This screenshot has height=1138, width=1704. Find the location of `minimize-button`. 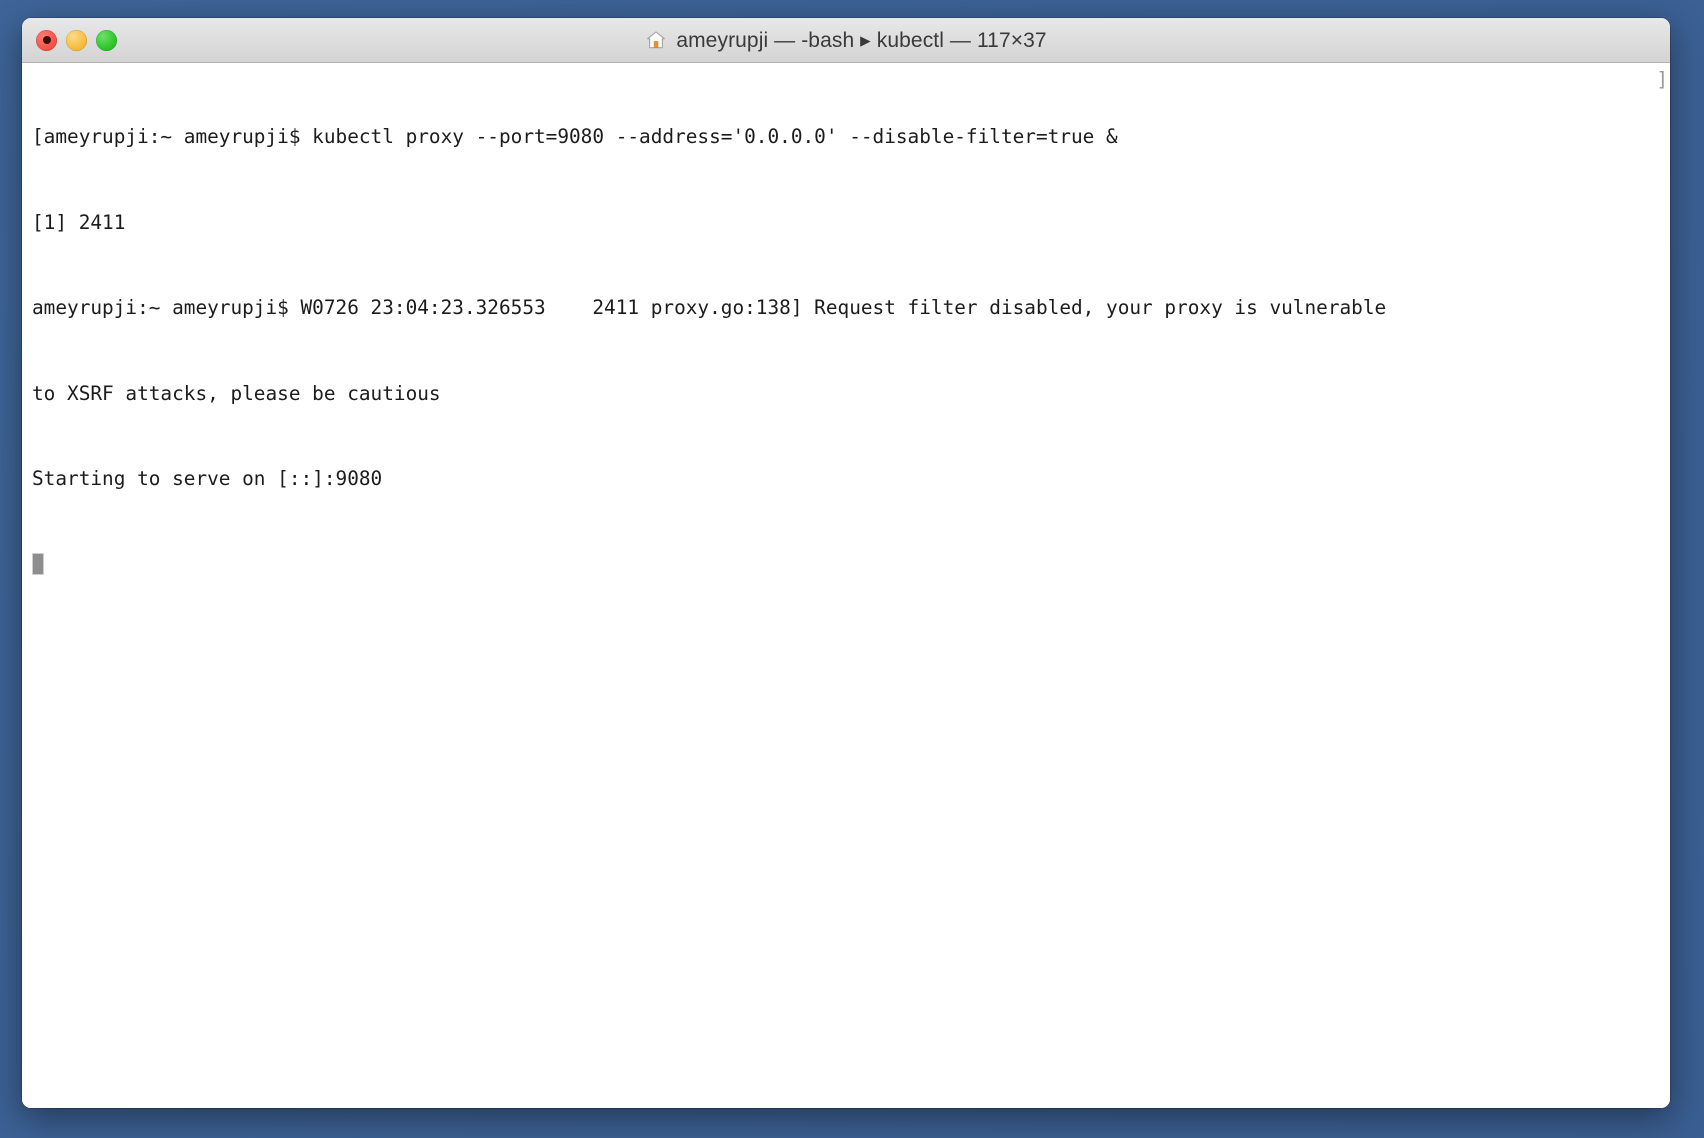

minimize-button is located at coordinates (76, 40).